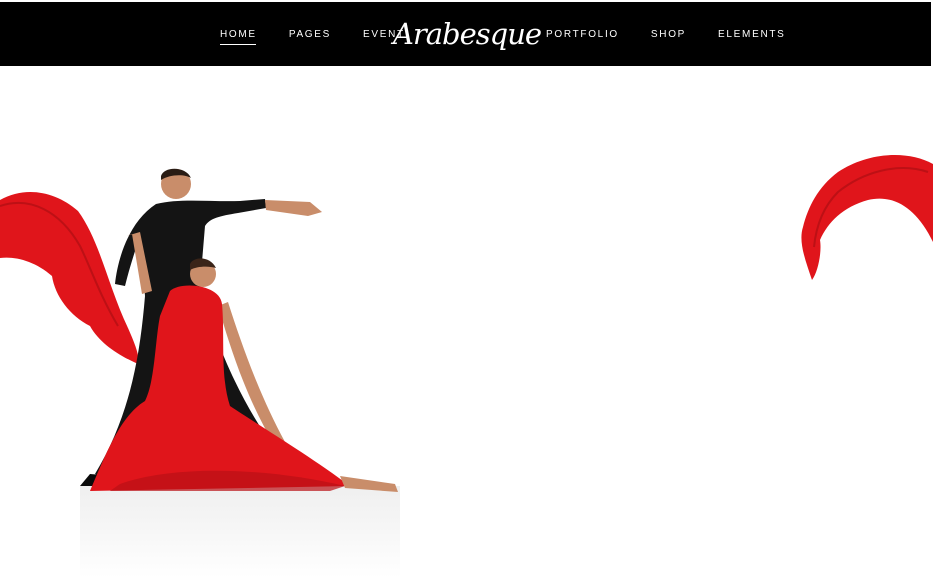  What do you see at coordinates (240, 532) in the screenshot?
I see `floor-reflection` at bounding box center [240, 532].